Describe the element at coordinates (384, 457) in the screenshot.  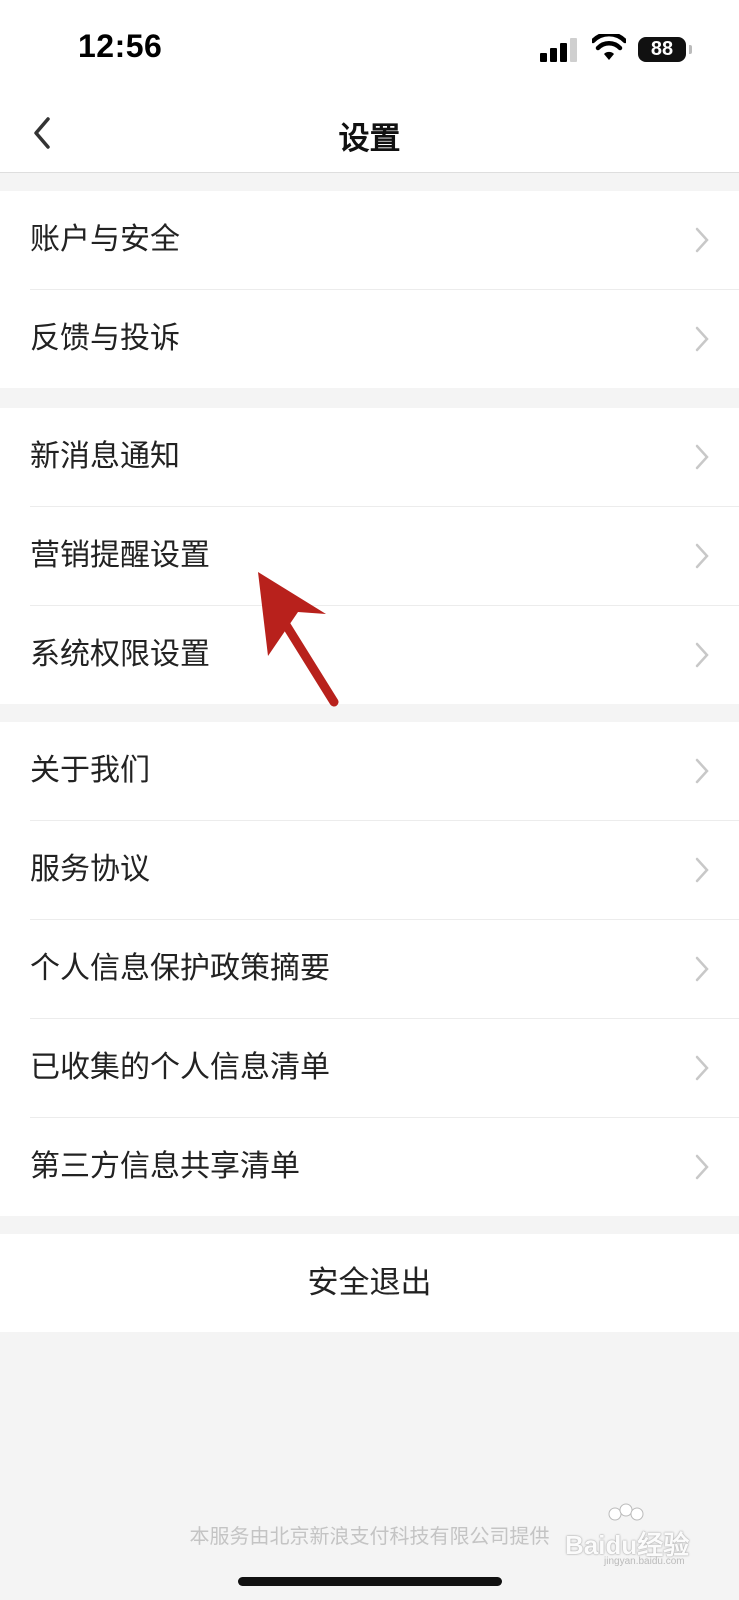
I see `settings-item-new-message-notification: 新消息通知` at that location.